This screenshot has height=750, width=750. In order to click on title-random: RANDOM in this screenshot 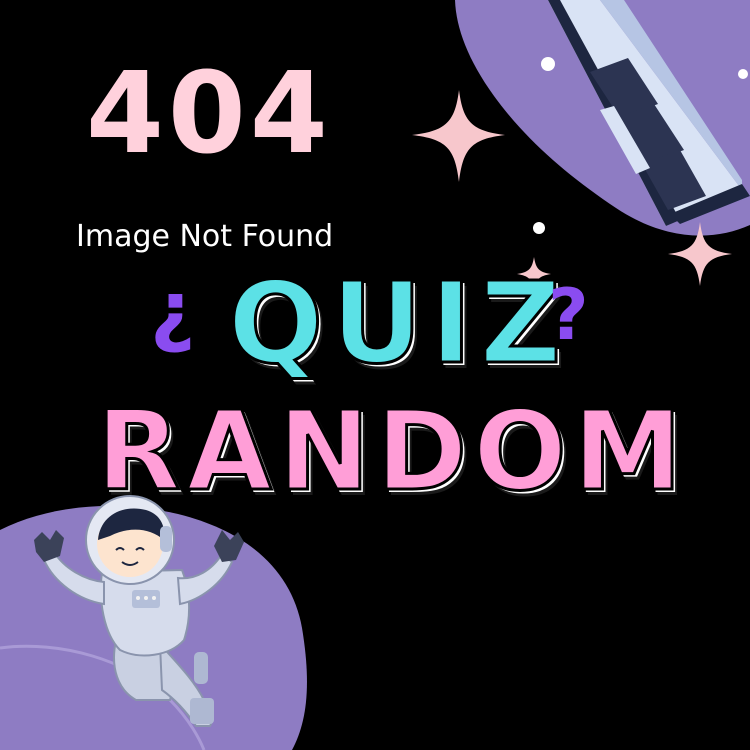, I will do `click(391, 451)`.